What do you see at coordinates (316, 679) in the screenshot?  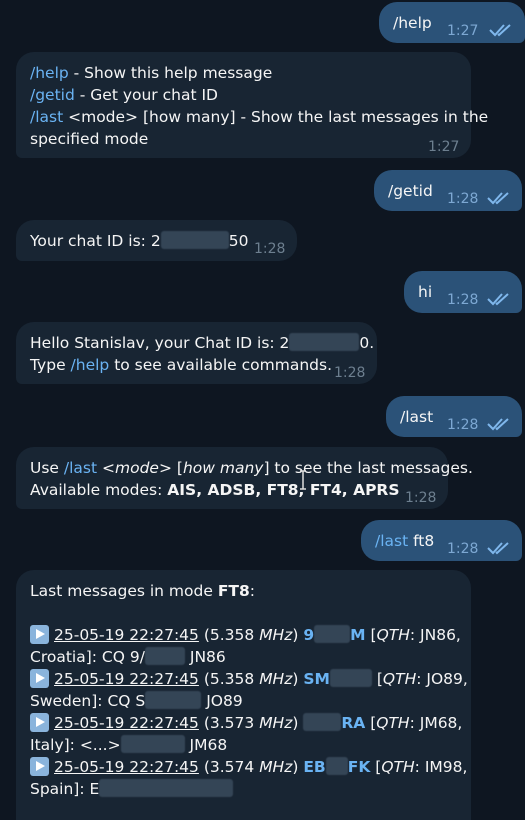 I see `callsign-link: SM` at bounding box center [316, 679].